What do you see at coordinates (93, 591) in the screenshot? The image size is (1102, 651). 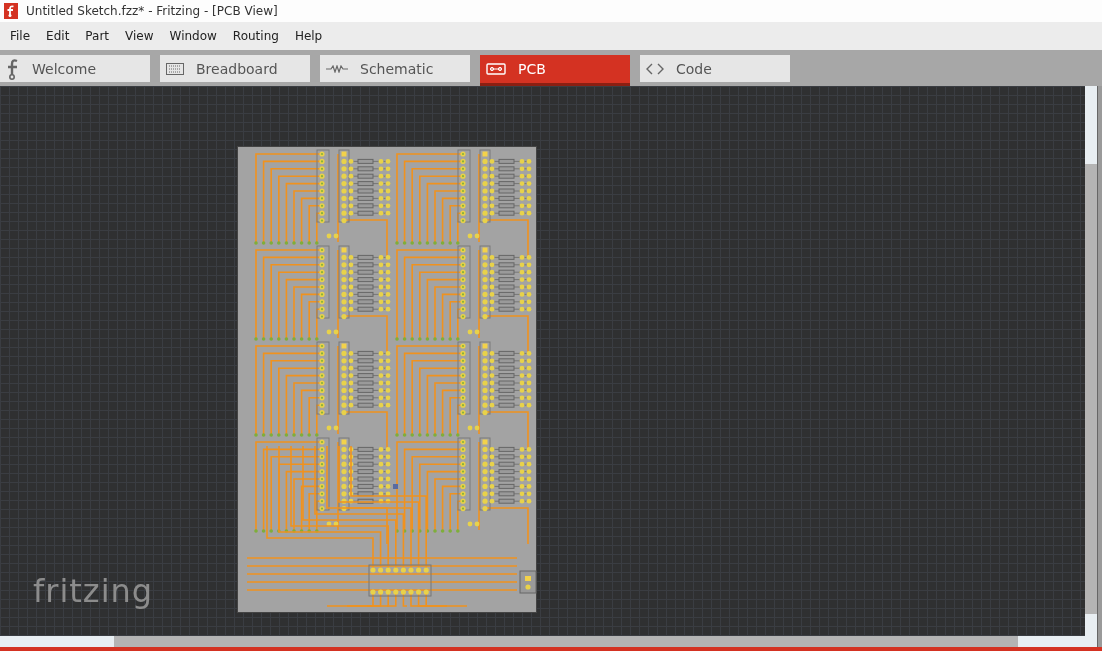 I see `fritzing-logo: fritzing` at bounding box center [93, 591].